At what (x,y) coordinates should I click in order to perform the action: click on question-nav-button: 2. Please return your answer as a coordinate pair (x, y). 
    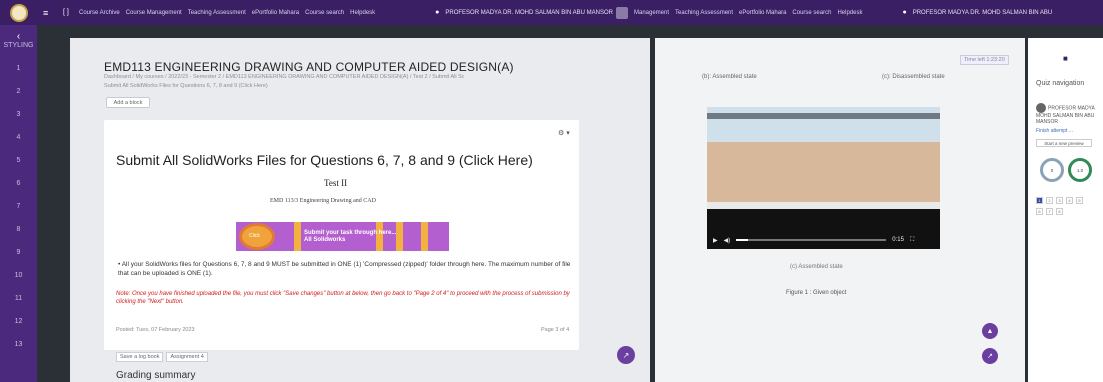
    Looking at the image, I should click on (1049, 200).